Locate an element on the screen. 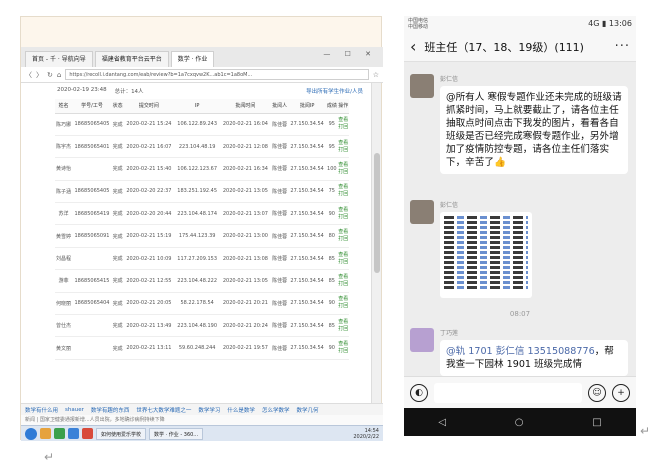 The width and height of the screenshot is (660, 466). table-cell: 18685065401 is located at coordinates (92, 147).